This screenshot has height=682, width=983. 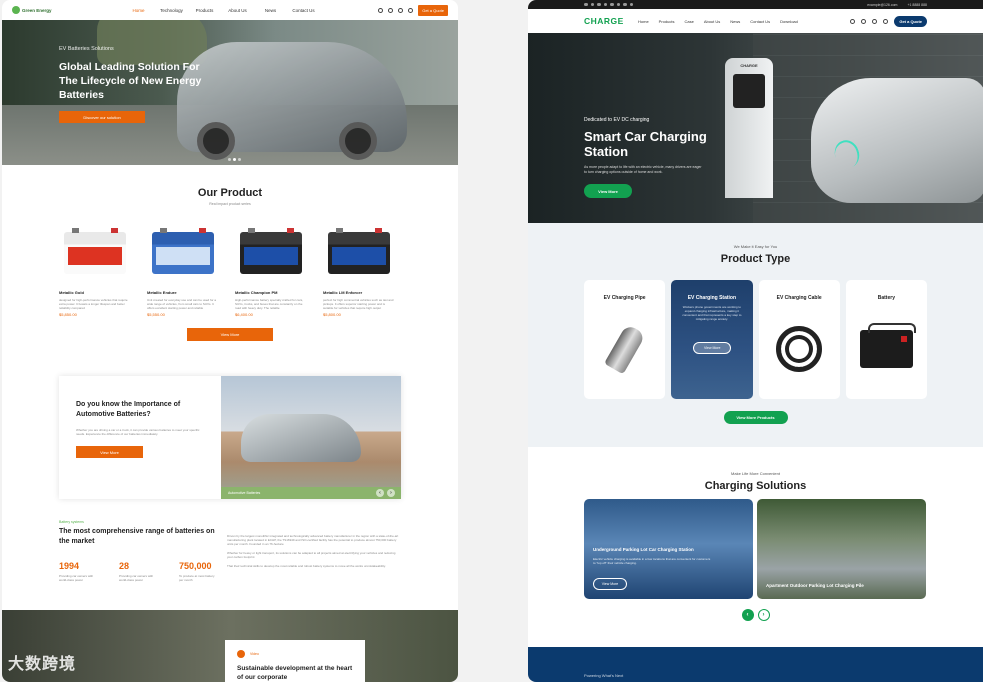 I want to click on left-nav-about: About Us, so click(x=237, y=10).